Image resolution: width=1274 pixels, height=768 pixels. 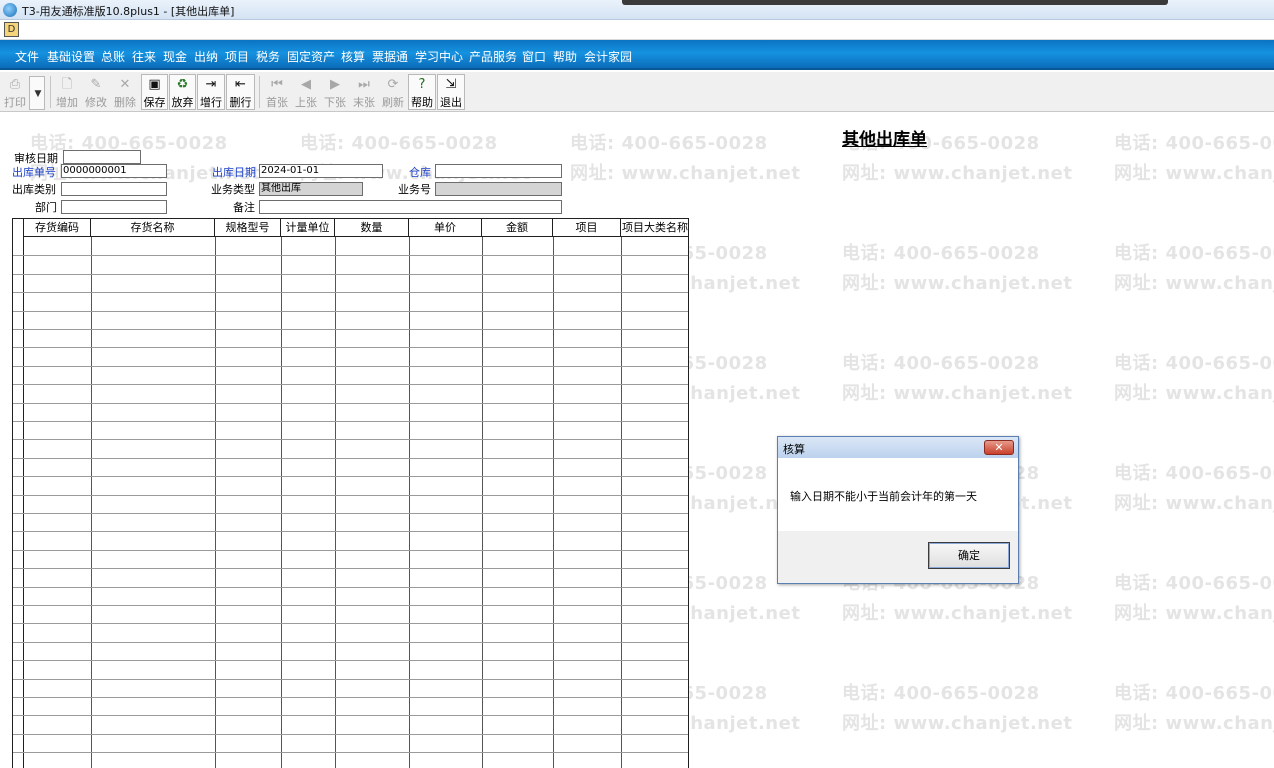 What do you see at coordinates (565, 56) in the screenshot?
I see `menu-help: 帮助` at bounding box center [565, 56].